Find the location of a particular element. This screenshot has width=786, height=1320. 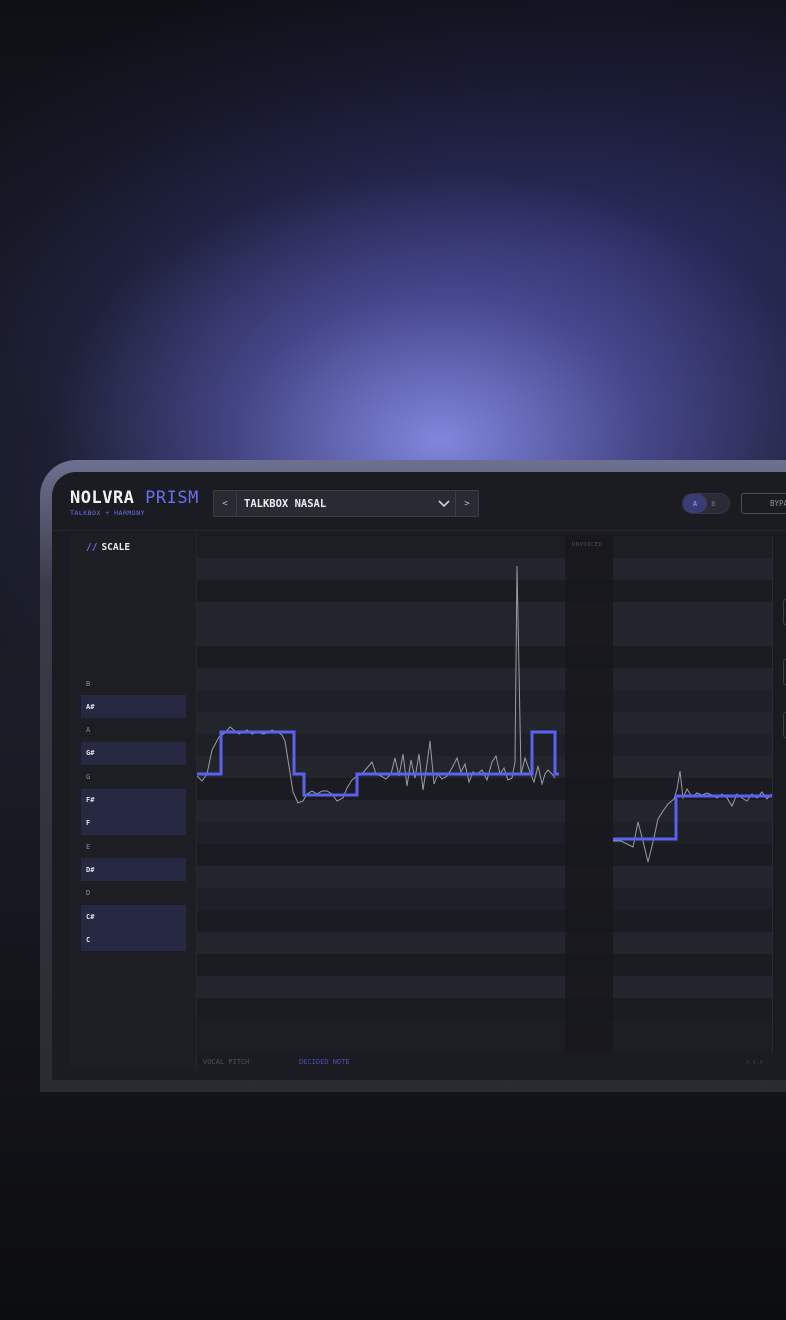

scale-note-label: E is located at coordinates (88, 846).